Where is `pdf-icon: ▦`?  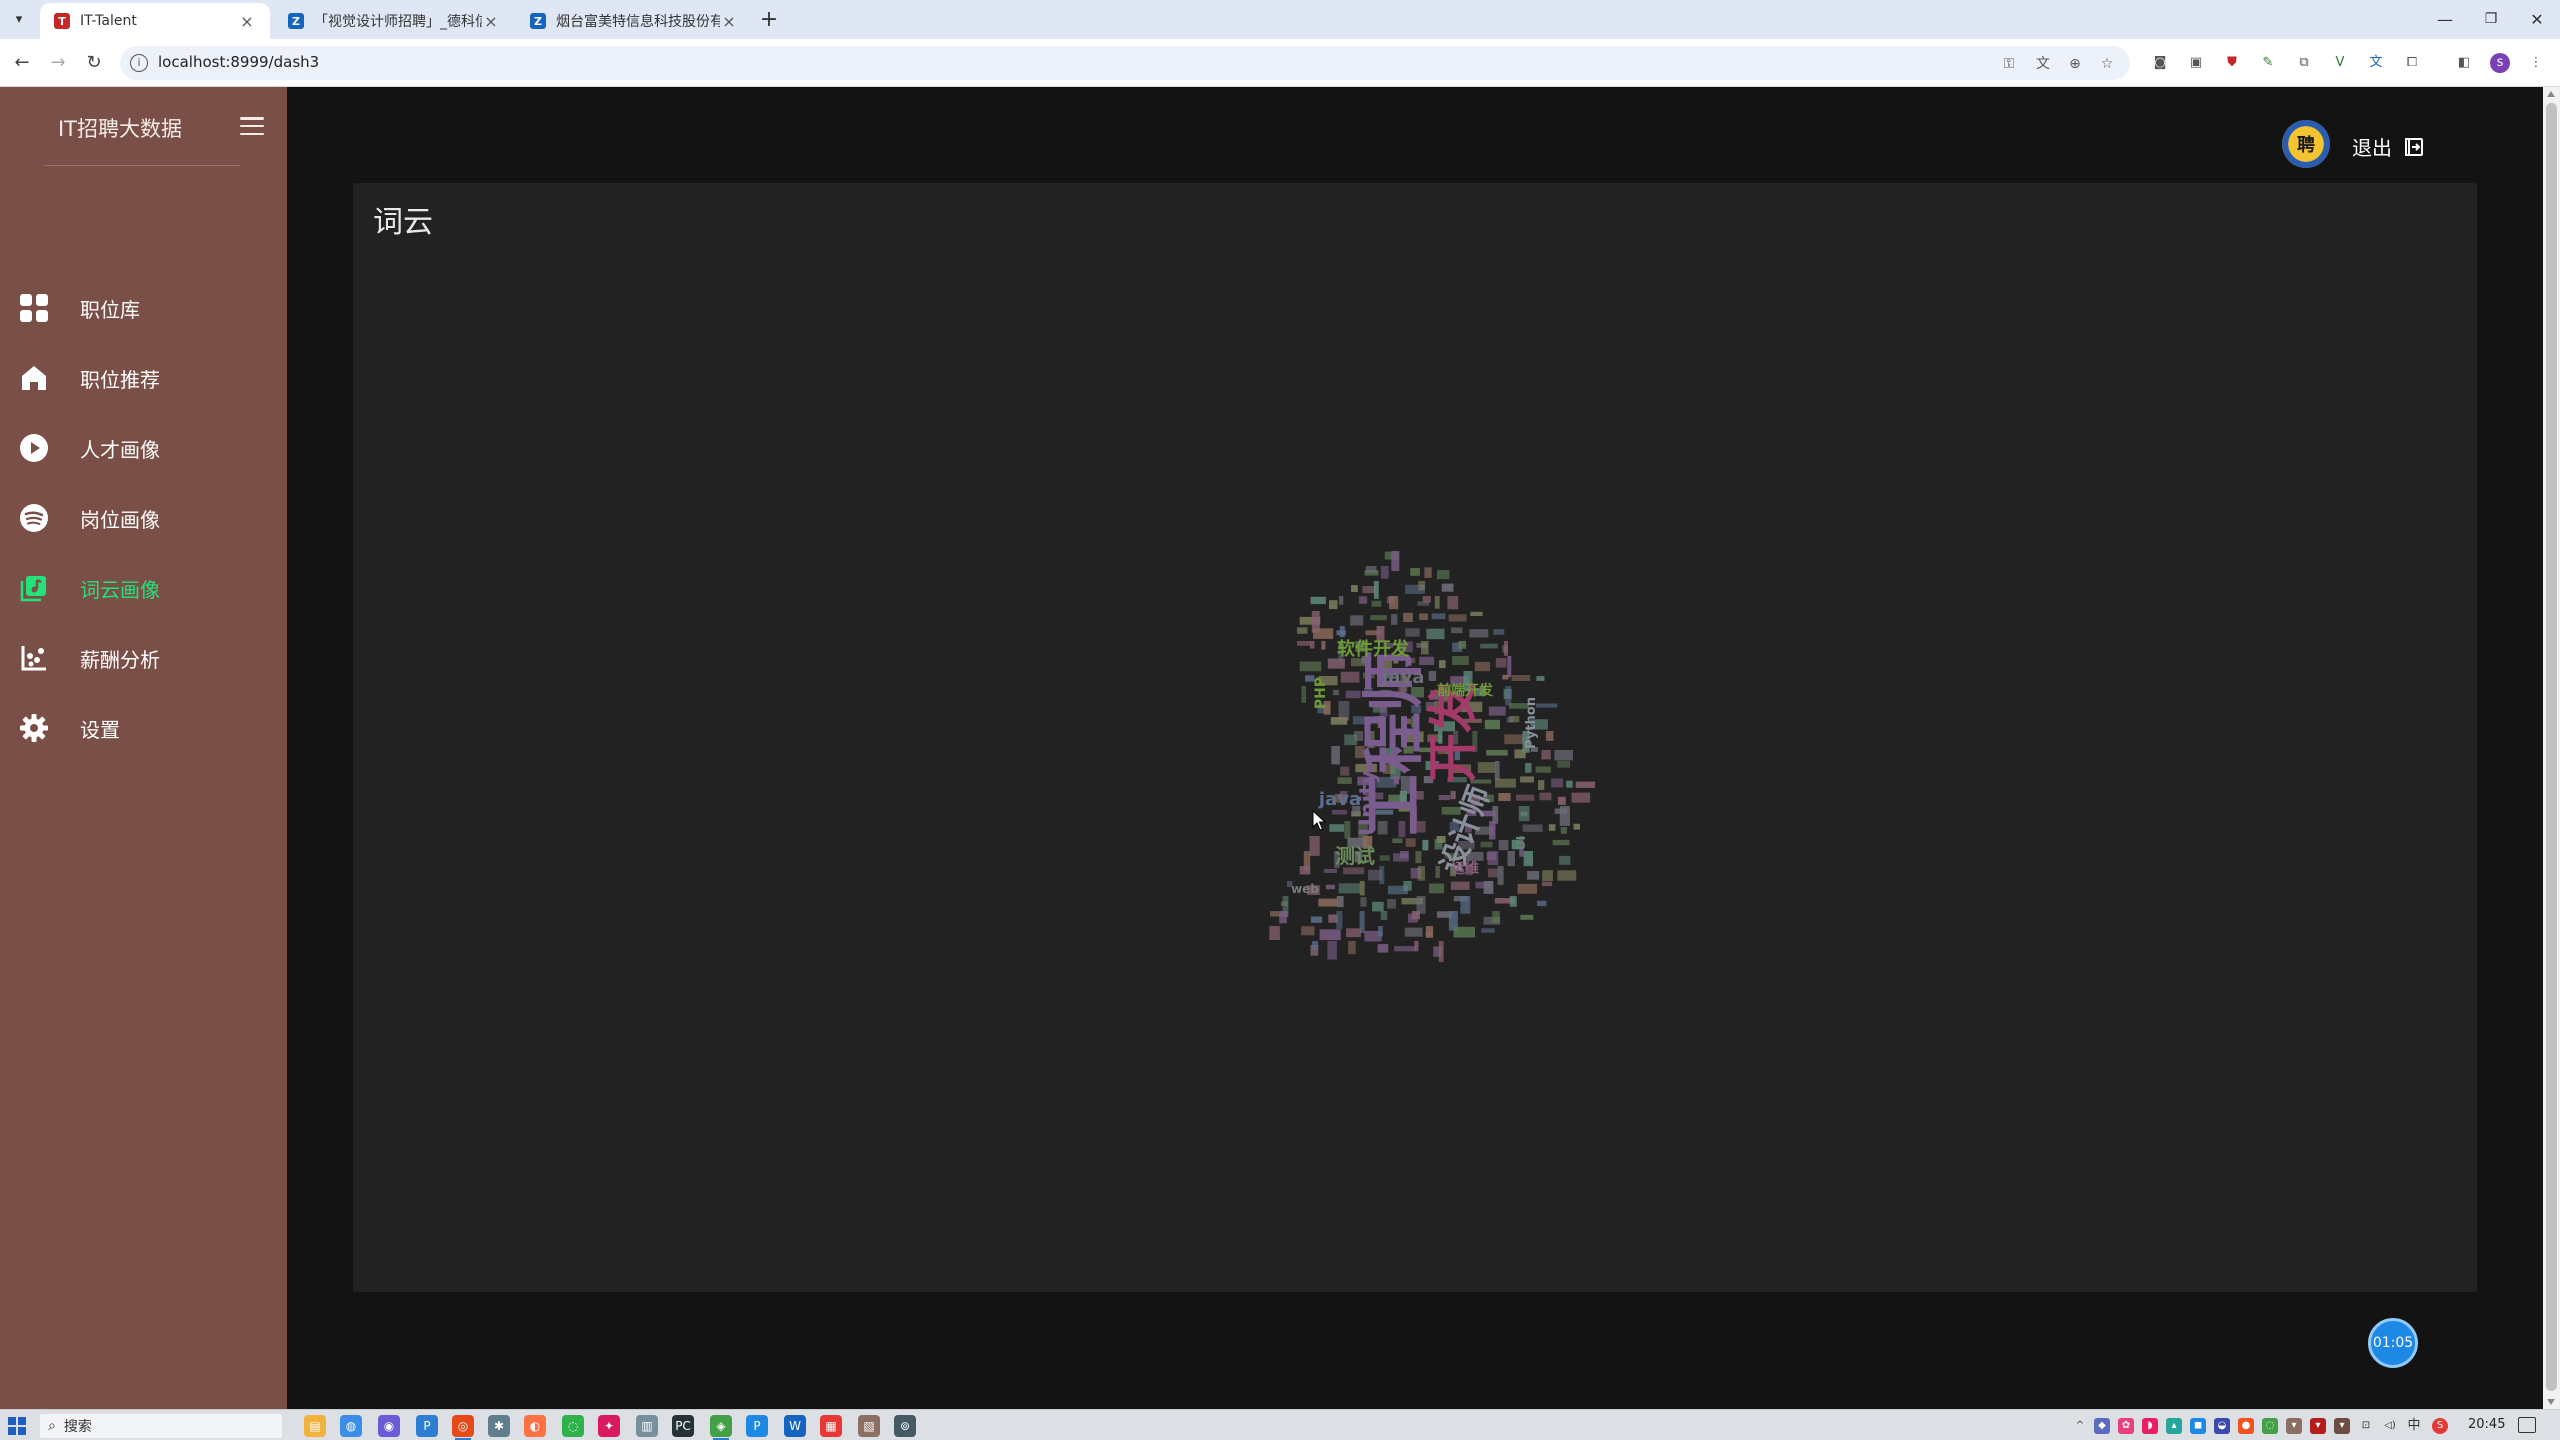
pdf-icon: ▦ is located at coordinates (831, 1426).